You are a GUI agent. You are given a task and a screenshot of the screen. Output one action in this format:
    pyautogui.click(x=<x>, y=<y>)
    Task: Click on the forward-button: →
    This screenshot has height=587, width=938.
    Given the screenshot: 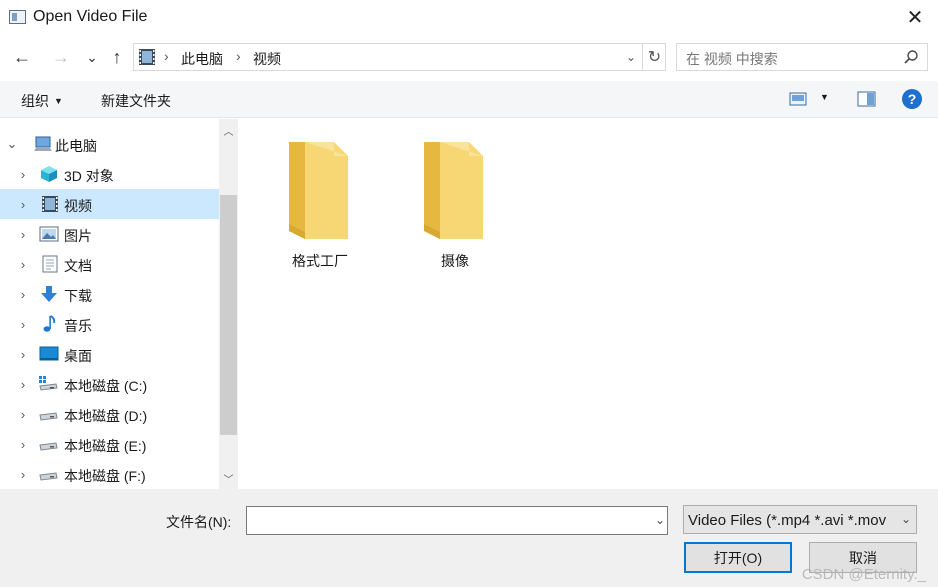 What is the action you would take?
    pyautogui.click(x=61, y=57)
    